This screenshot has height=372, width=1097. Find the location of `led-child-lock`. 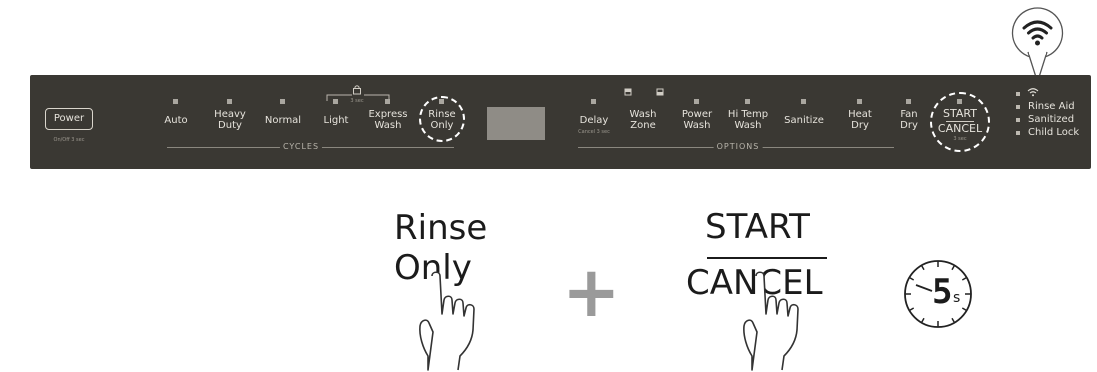

led-child-lock is located at coordinates (1018, 133).